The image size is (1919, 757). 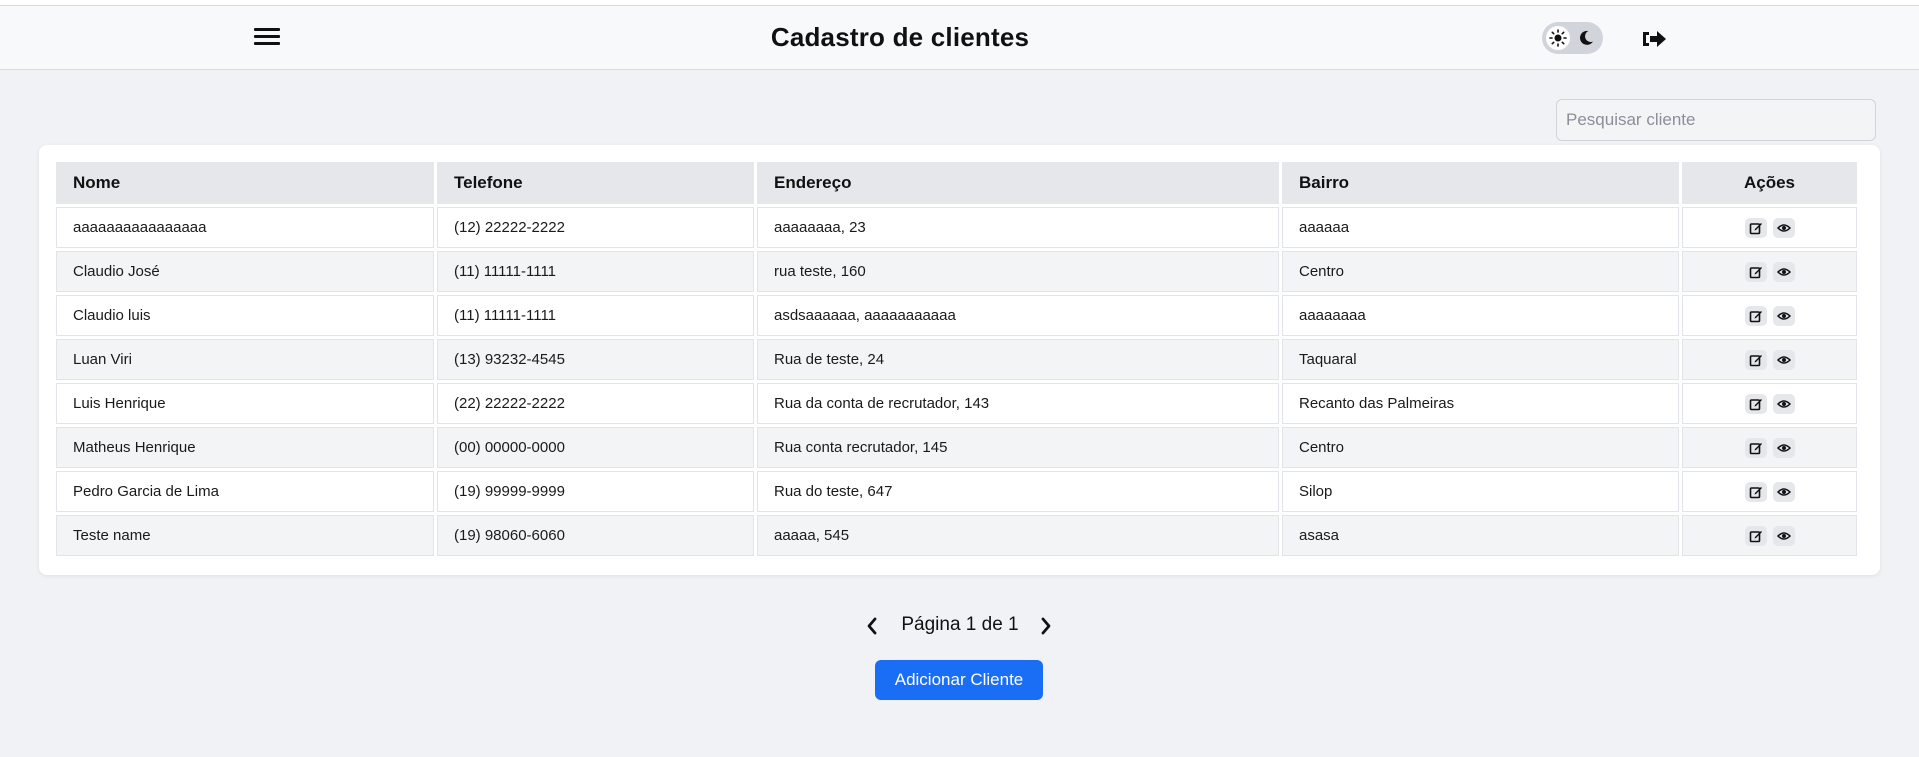 I want to click on cell-bairro: Recanto das Palmeiras, so click(x=1480, y=403).